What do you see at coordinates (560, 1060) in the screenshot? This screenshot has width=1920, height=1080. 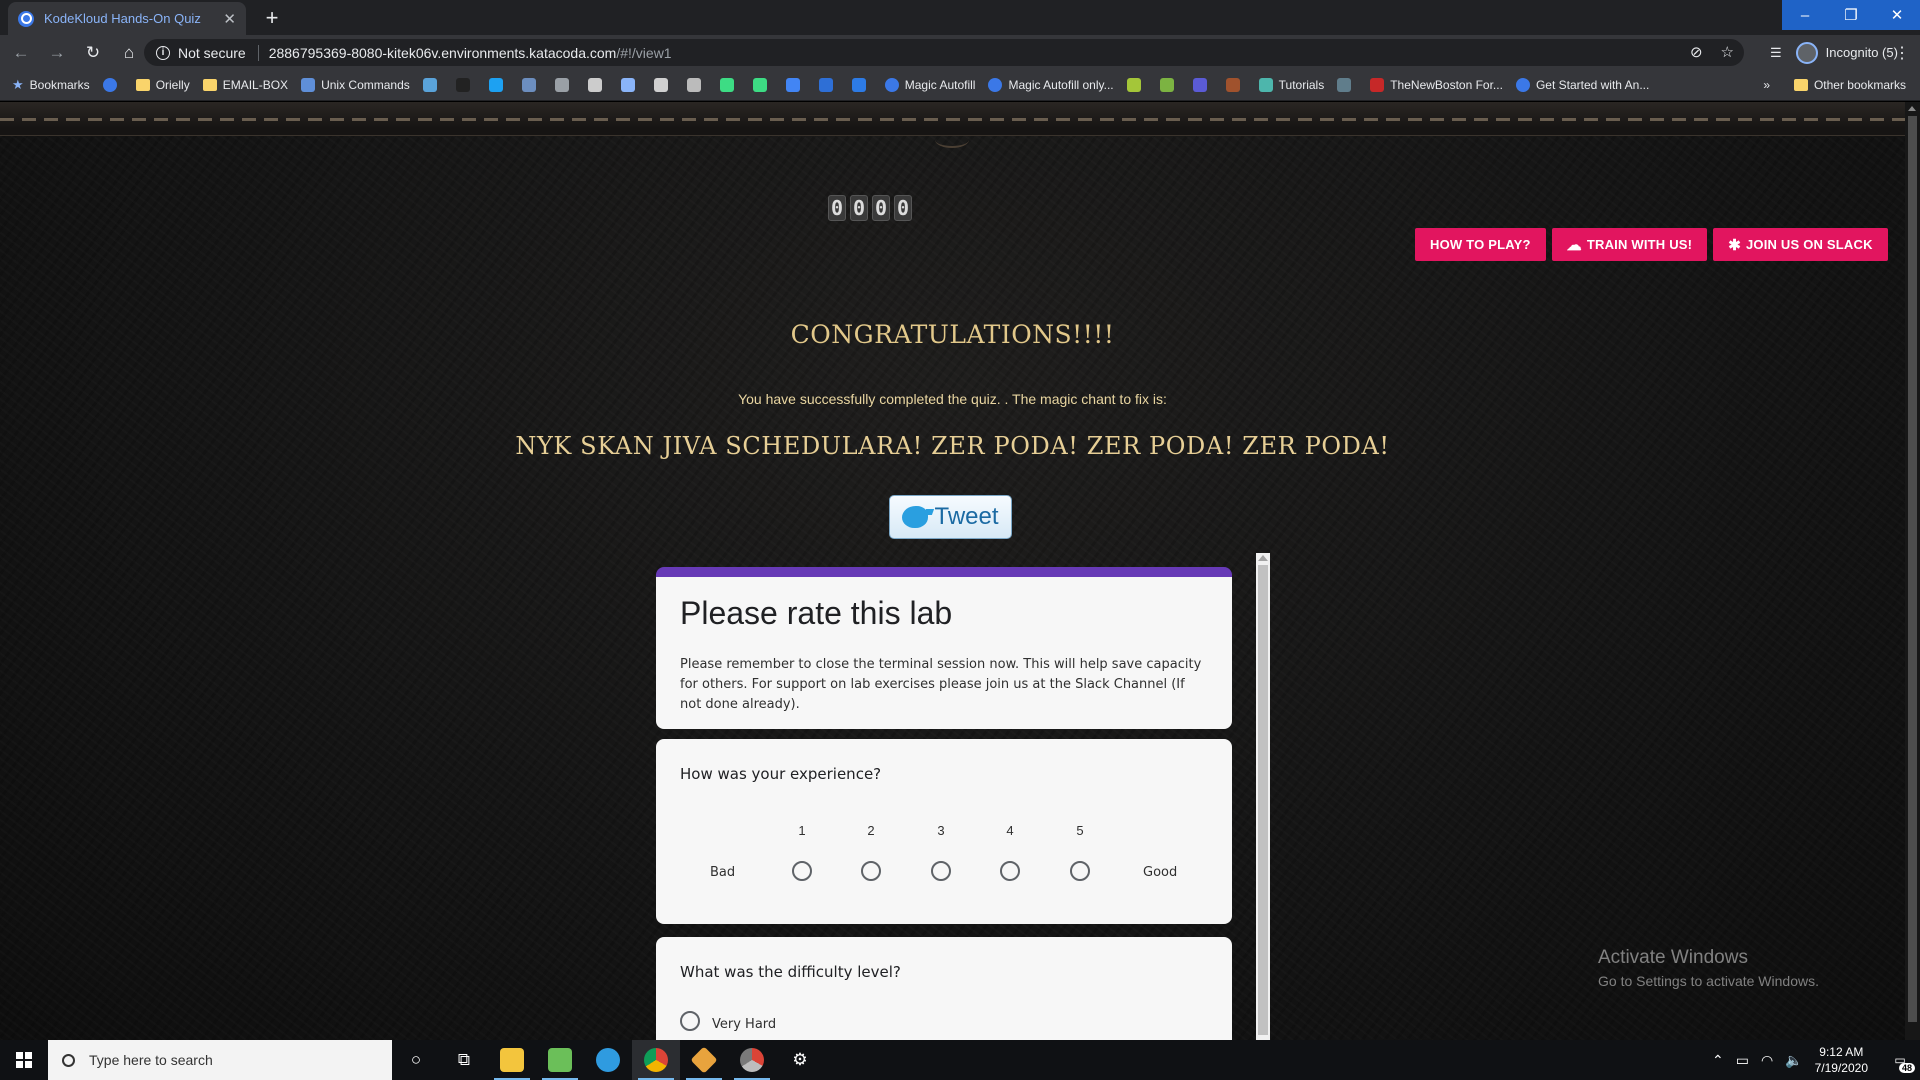 I see `notepad-icon` at bounding box center [560, 1060].